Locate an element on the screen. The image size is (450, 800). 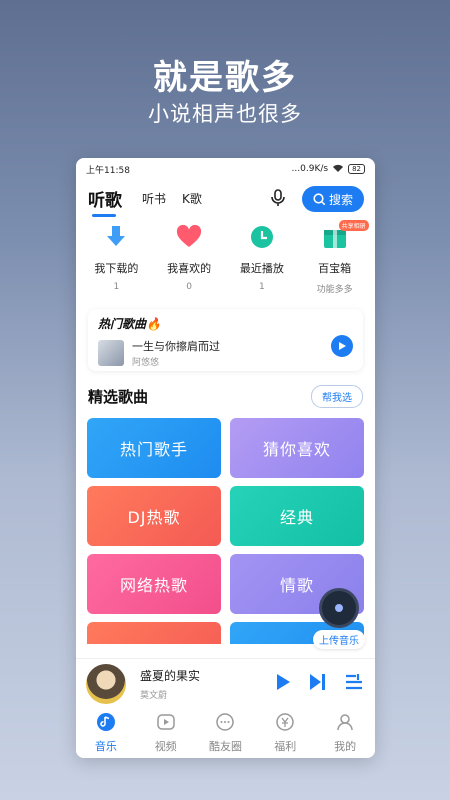
nav-label: 视频 is located at coordinates (165, 746).